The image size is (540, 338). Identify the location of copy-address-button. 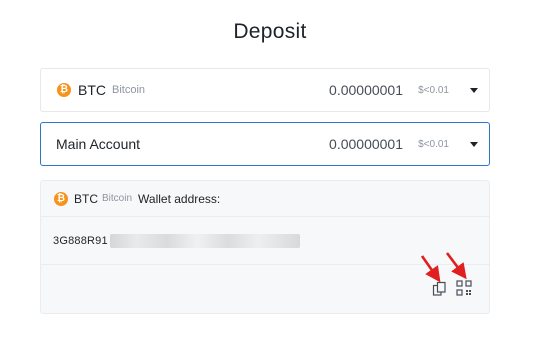
(440, 289).